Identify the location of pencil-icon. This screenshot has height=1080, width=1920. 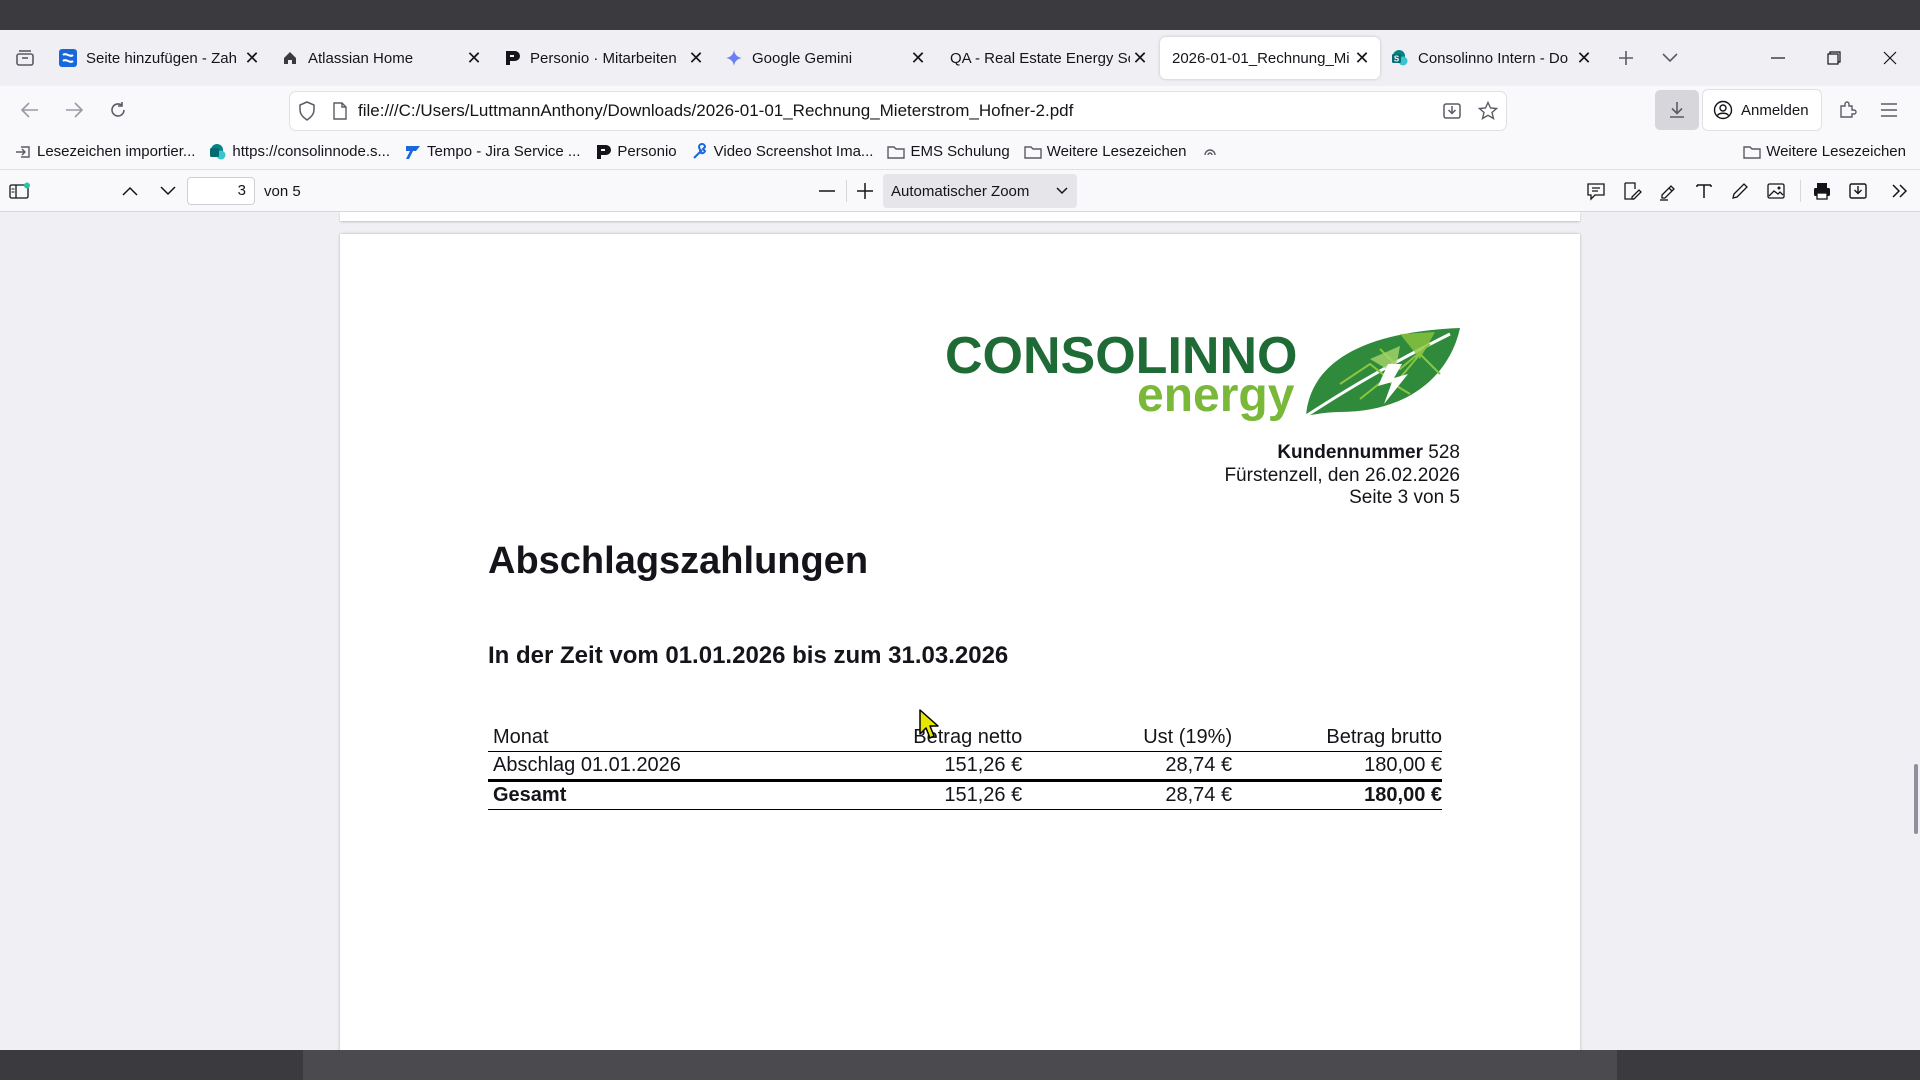
(1740, 191).